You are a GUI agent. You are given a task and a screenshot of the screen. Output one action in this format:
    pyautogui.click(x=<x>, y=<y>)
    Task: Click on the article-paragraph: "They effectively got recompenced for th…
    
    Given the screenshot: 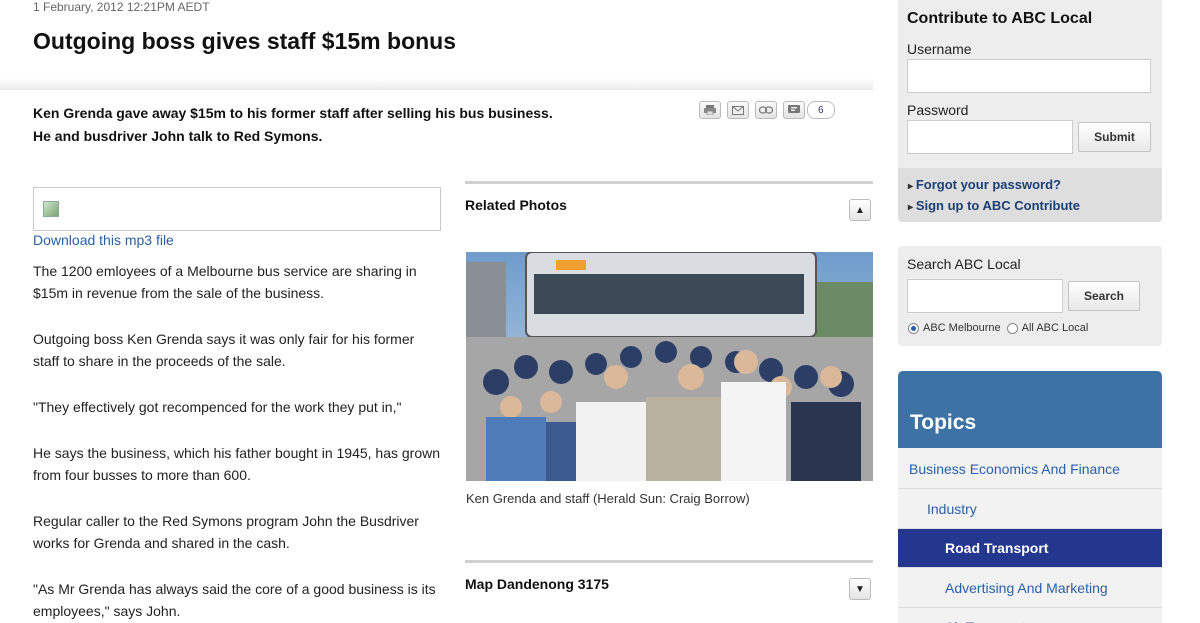 What is the action you would take?
    pyautogui.click(x=217, y=407)
    